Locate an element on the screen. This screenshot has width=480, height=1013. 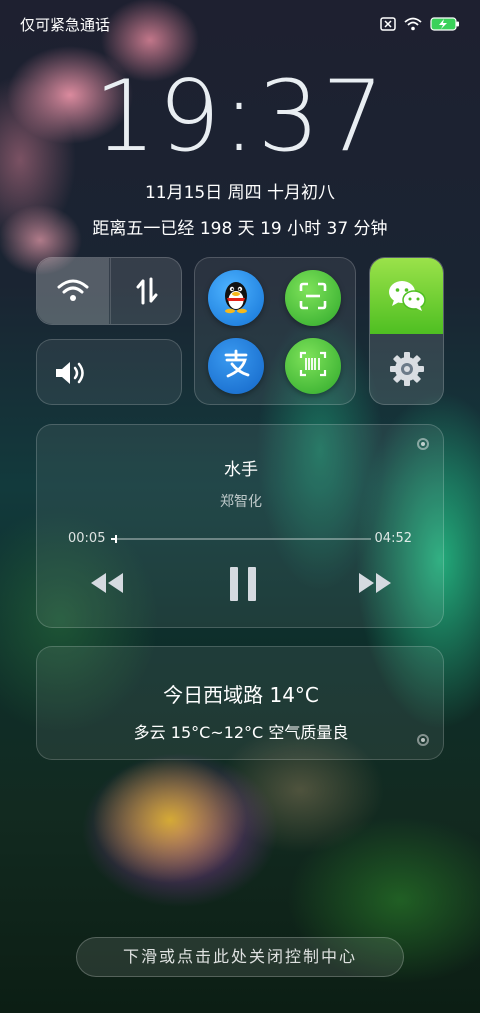
mobile-data-icon is located at coordinates (147, 291).